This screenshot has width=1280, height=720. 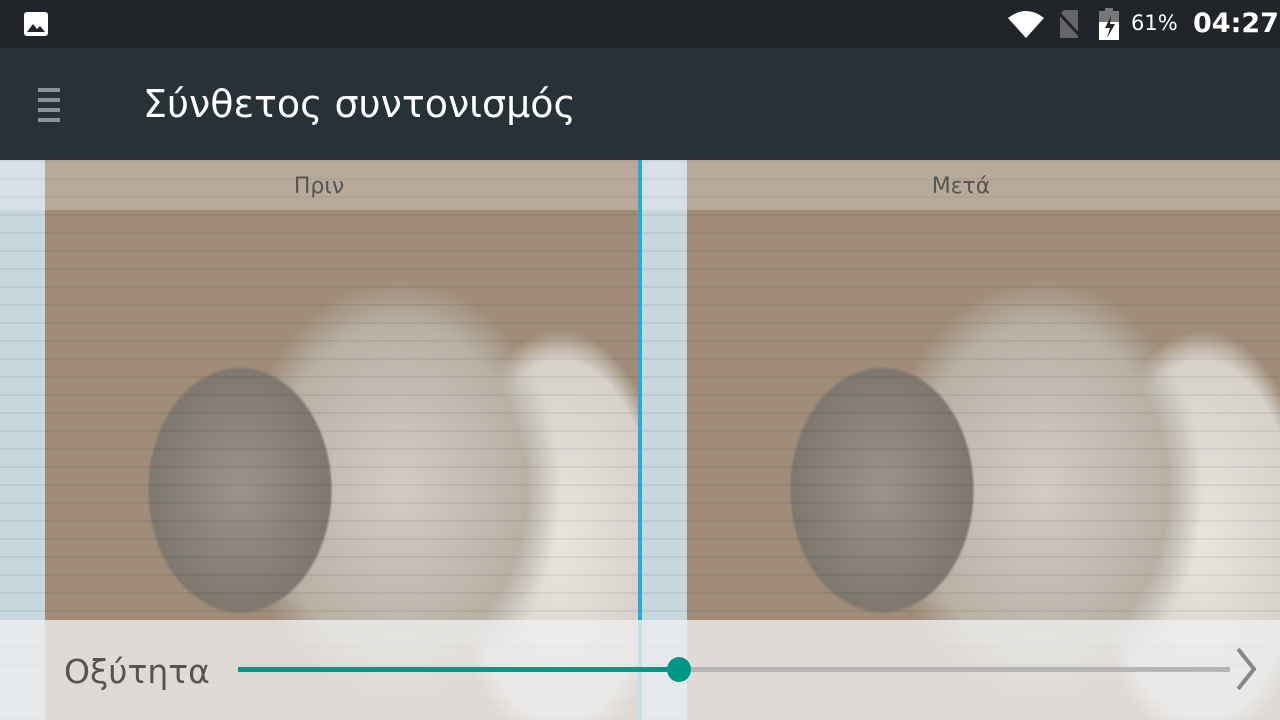 I want to click on status-bar: 61% 04:27, so click(x=640, y=24).